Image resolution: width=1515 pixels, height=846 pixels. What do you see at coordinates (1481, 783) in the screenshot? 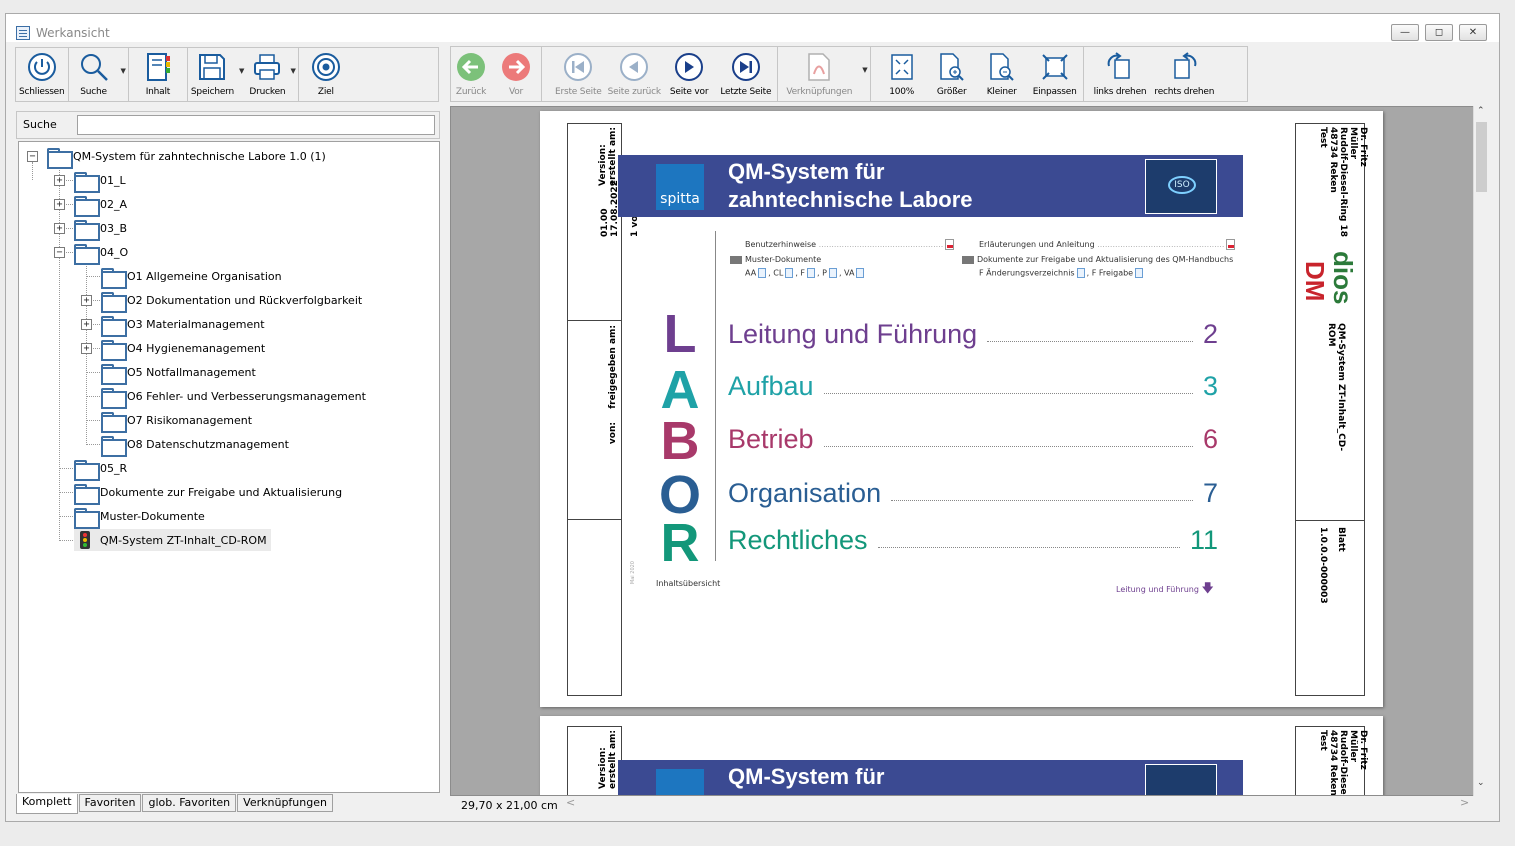
I see `scroll-down-icon: ⌄` at bounding box center [1481, 783].